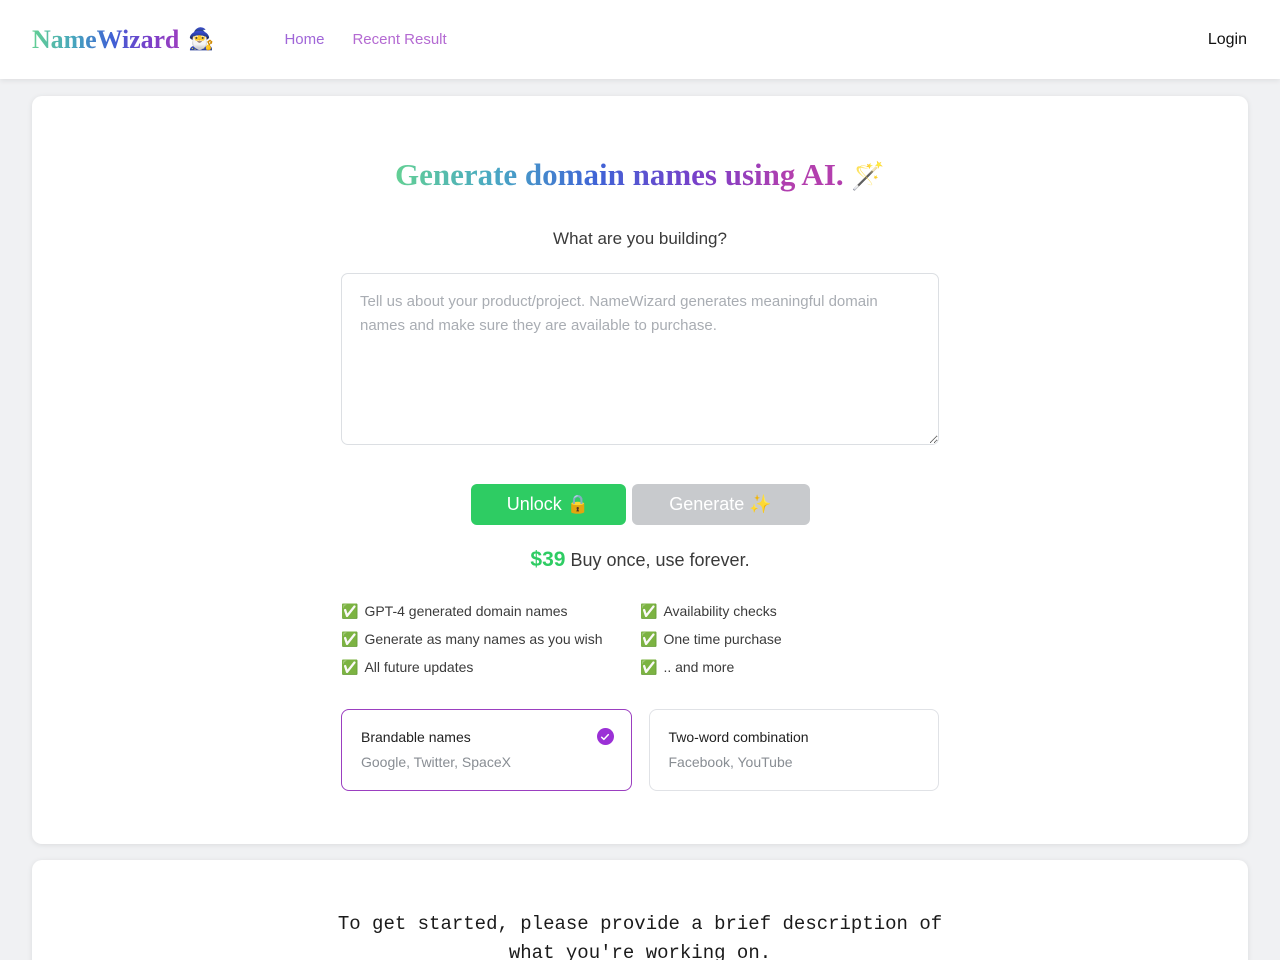 The width and height of the screenshot is (1280, 960). What do you see at coordinates (548, 560) in the screenshot?
I see `price-amount: $39` at bounding box center [548, 560].